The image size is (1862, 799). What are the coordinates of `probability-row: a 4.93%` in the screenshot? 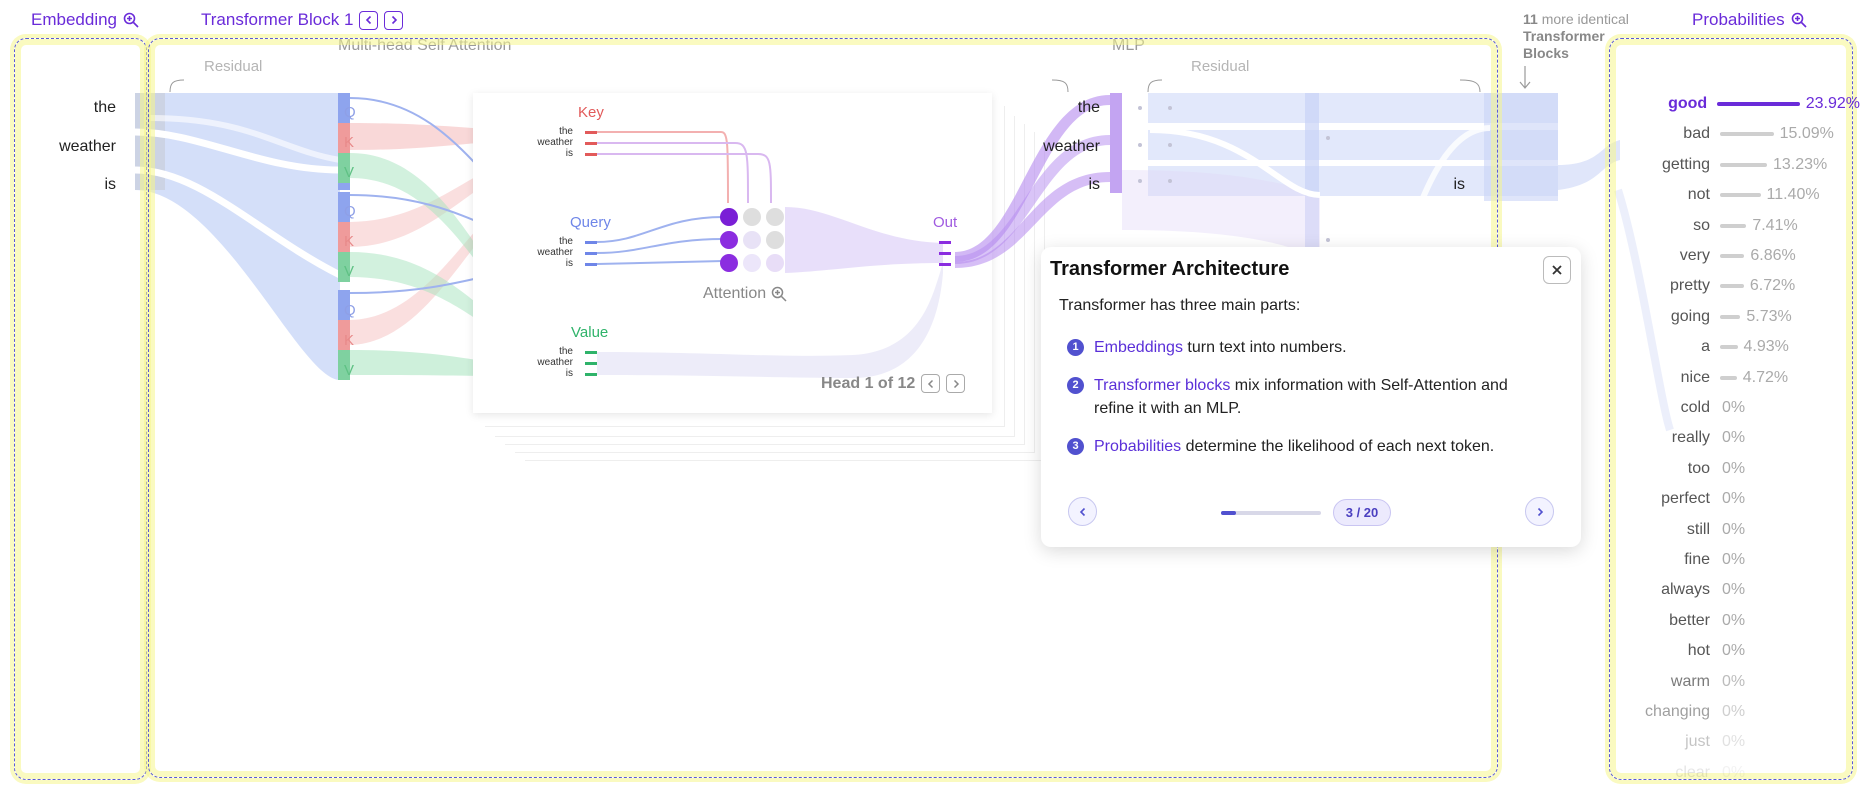 It's located at (1735, 347).